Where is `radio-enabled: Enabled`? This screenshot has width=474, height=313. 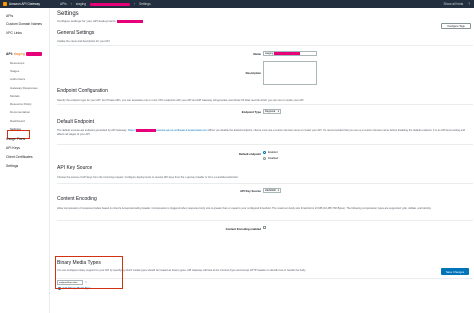 radio-enabled: Enabled is located at coordinates (270, 152).